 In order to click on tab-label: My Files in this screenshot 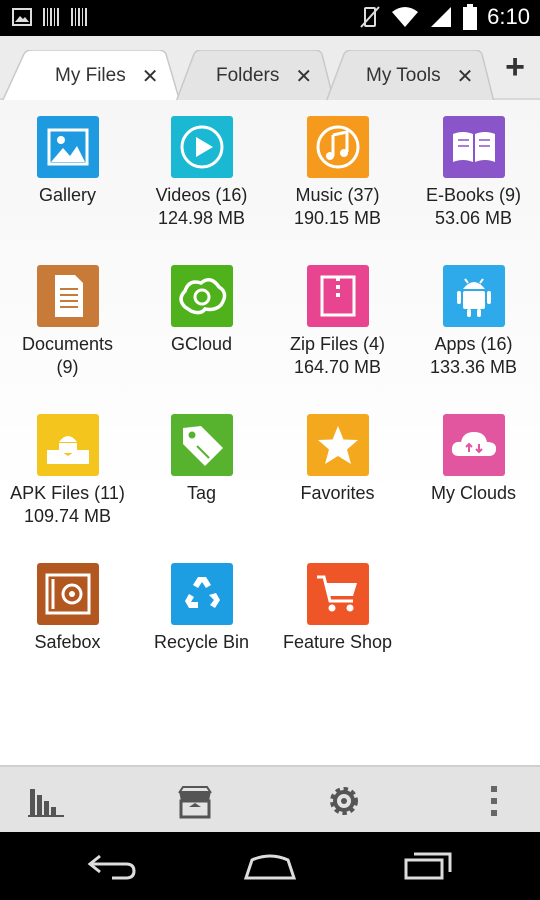, I will do `click(90, 75)`.